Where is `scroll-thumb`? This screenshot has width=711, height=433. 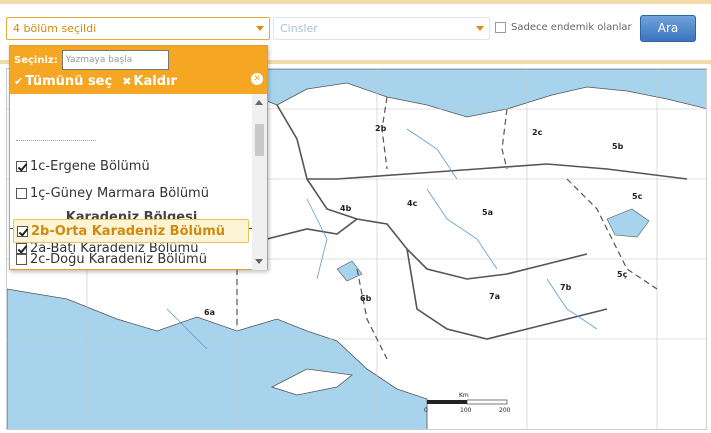 scroll-thumb is located at coordinates (259, 140).